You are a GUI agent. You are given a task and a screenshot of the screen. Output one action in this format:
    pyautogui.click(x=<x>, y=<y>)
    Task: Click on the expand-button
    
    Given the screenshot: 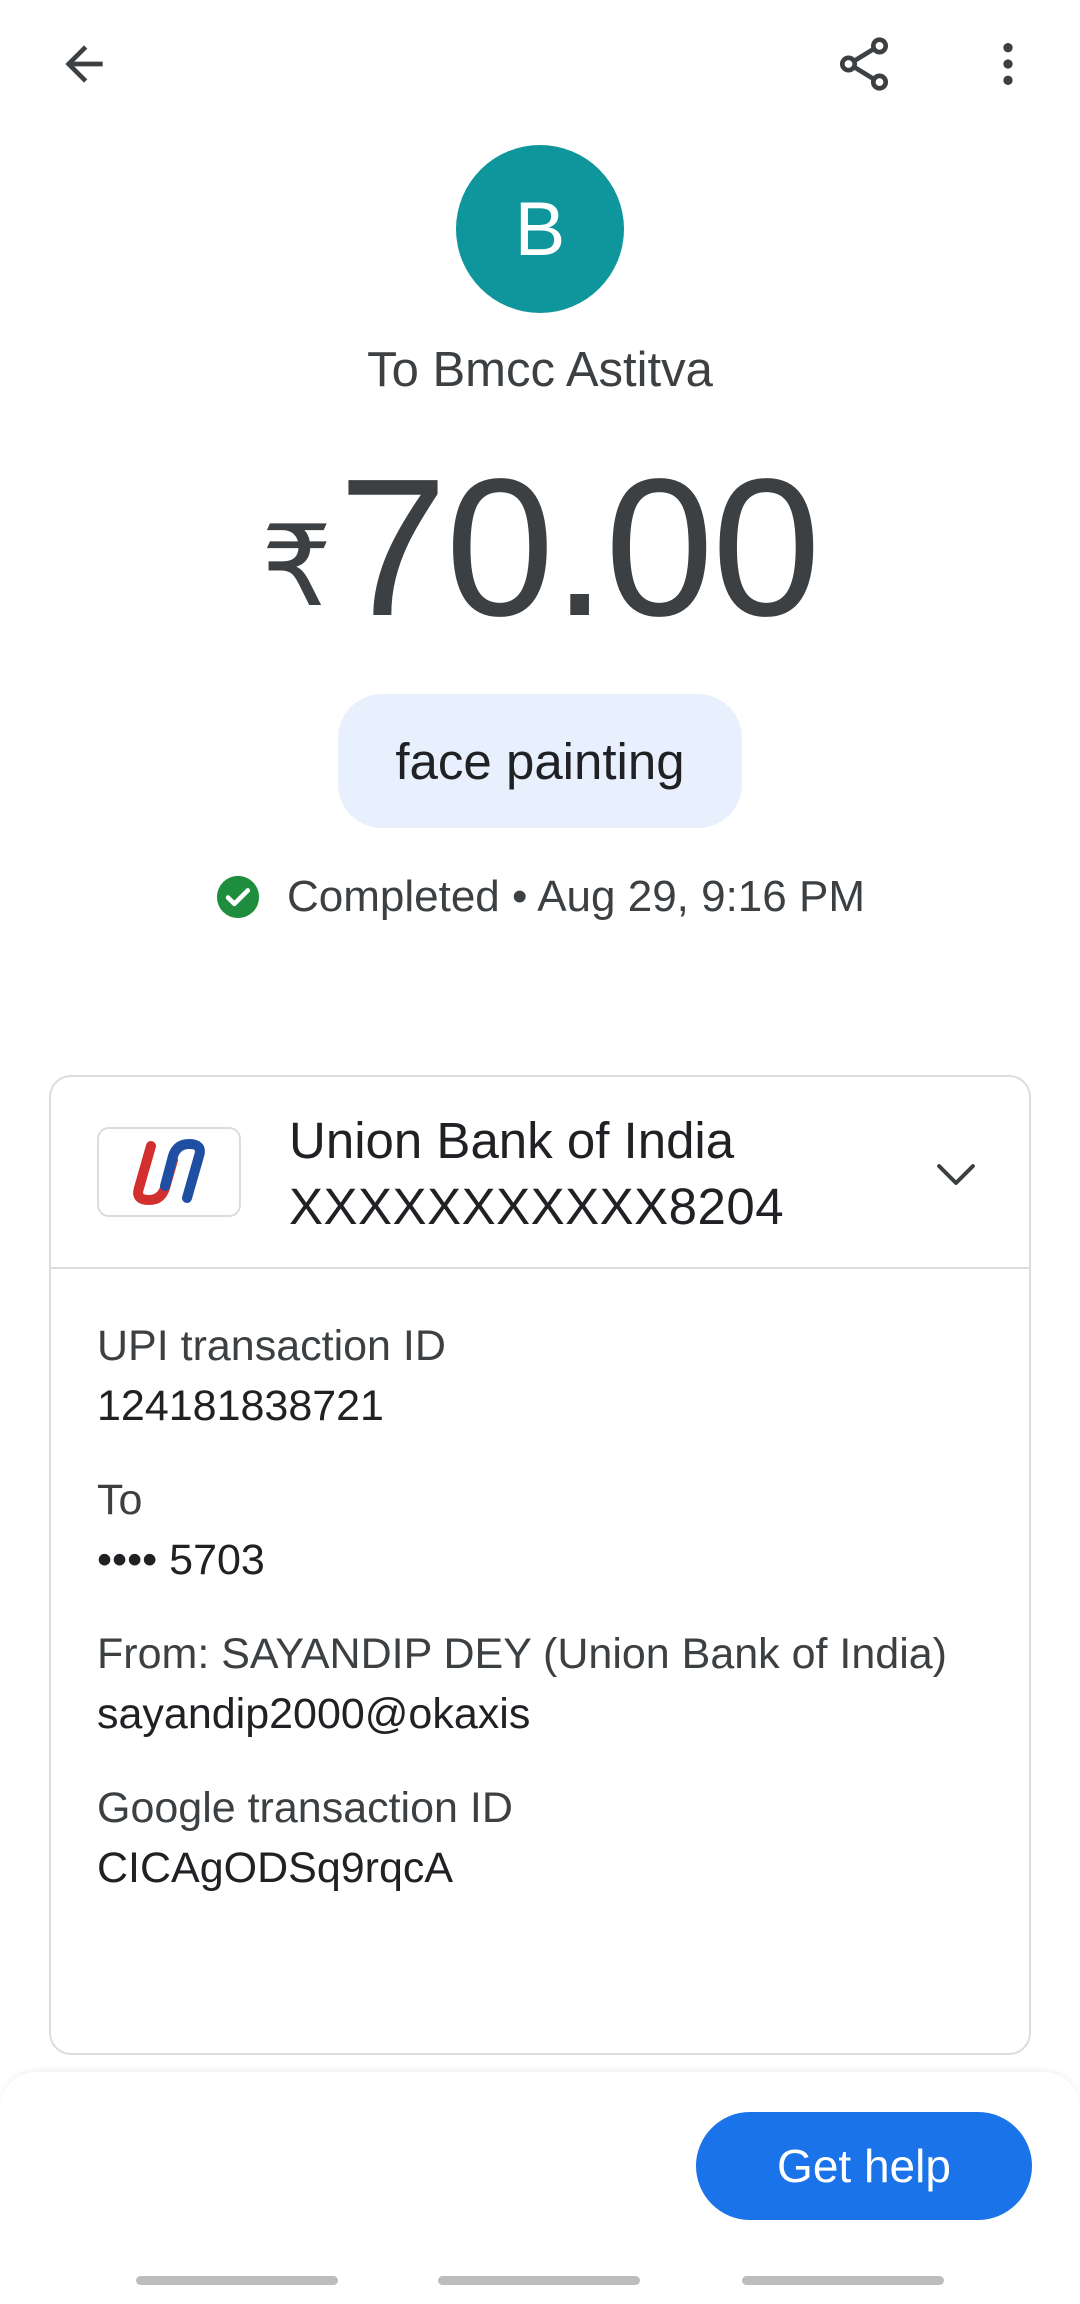 What is the action you would take?
    pyautogui.click(x=956, y=1174)
    